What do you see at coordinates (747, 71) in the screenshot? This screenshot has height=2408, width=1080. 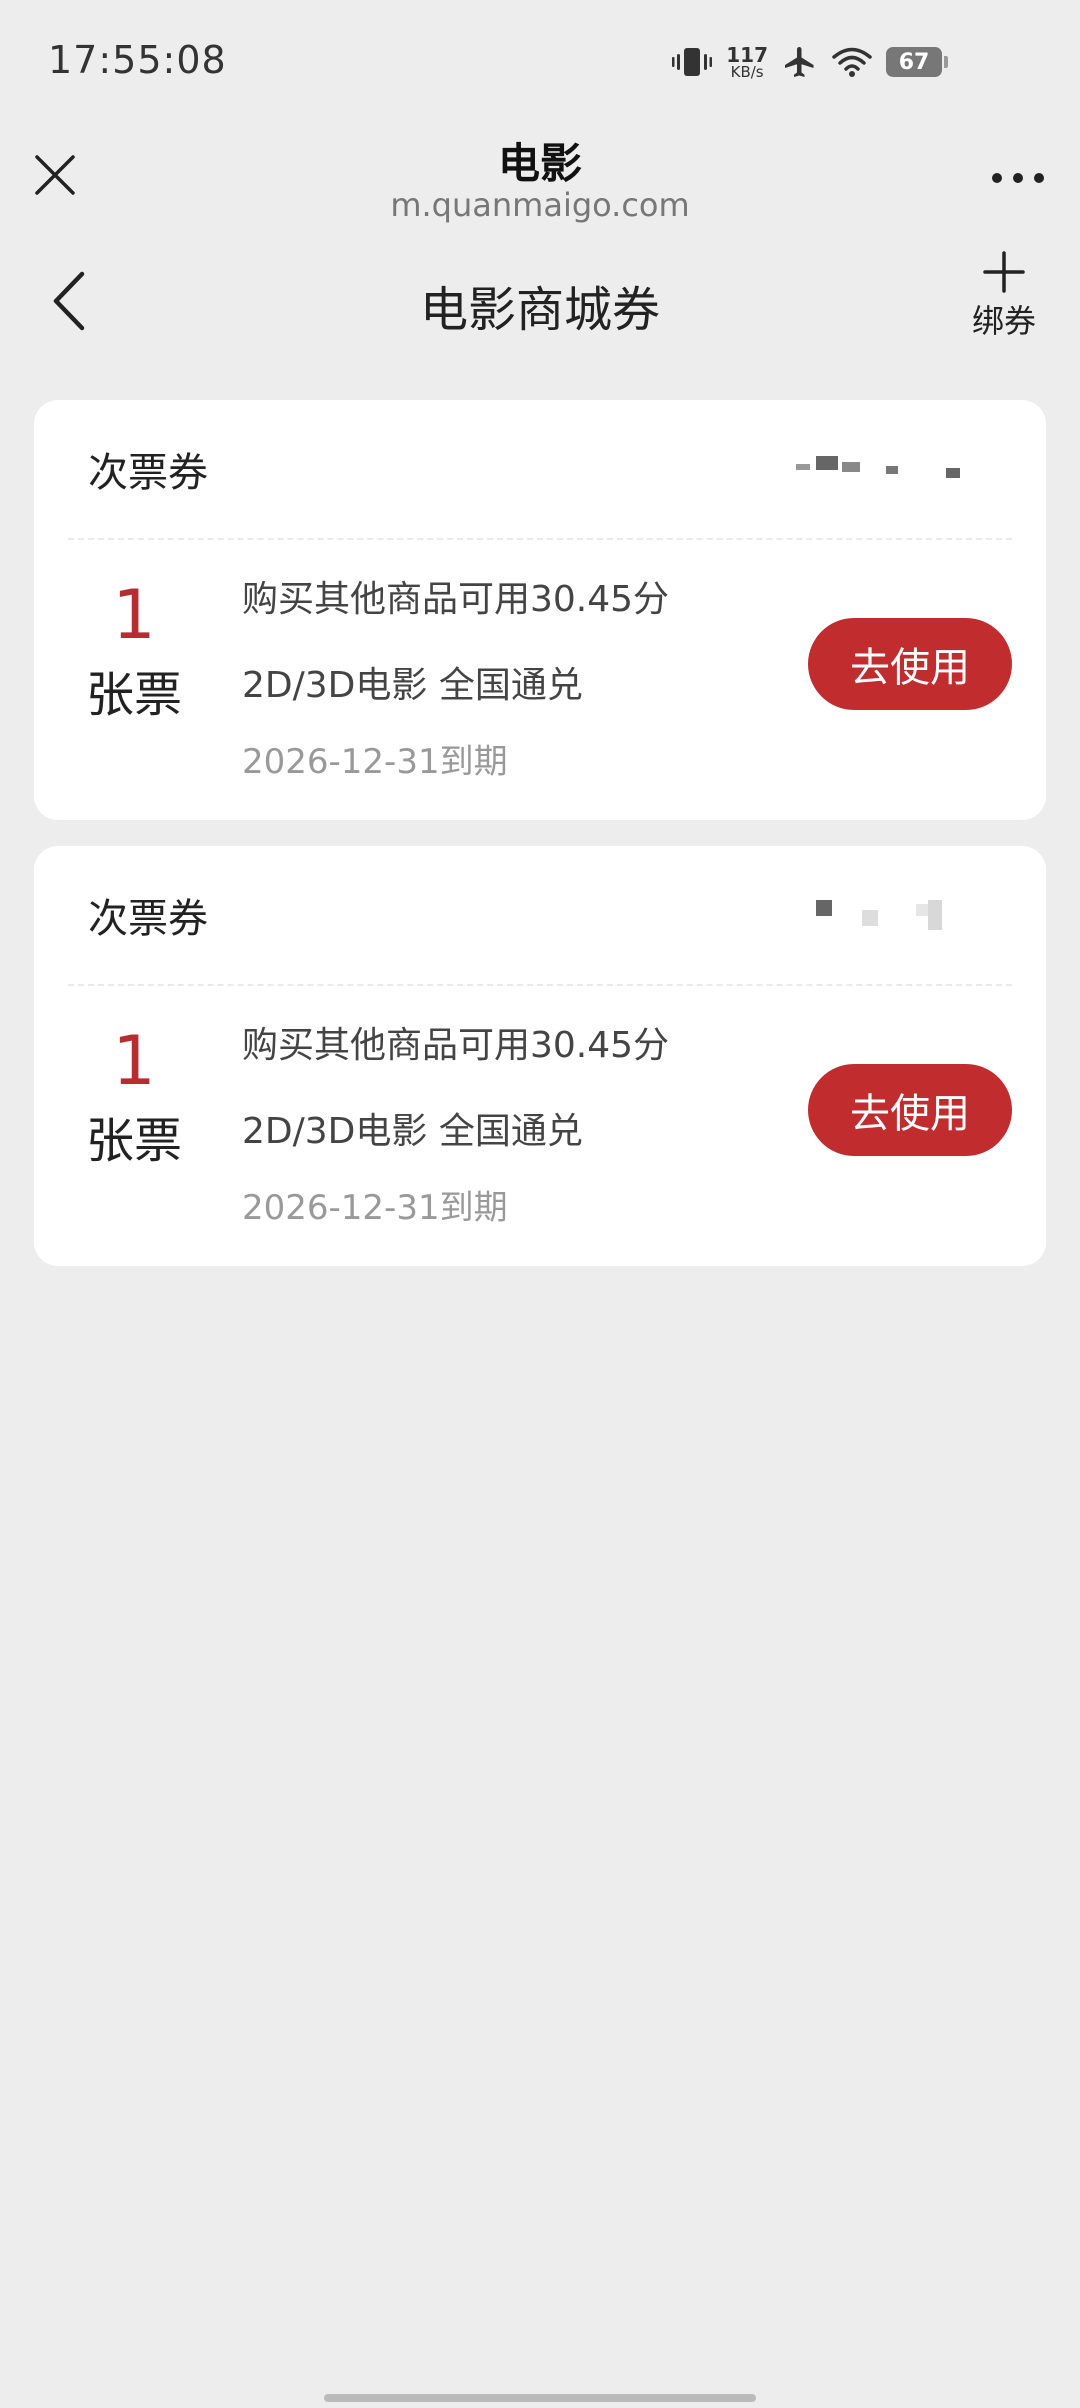 I see `net-speed-unit: KB/s` at bounding box center [747, 71].